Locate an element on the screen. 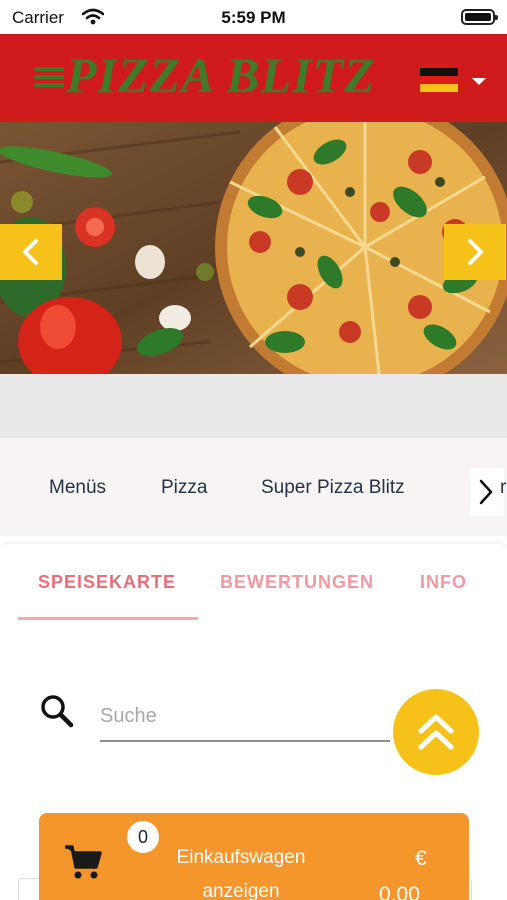 This screenshot has width=507, height=900. cart-label: Einkaufswagen anzeigen is located at coordinates (241, 873).